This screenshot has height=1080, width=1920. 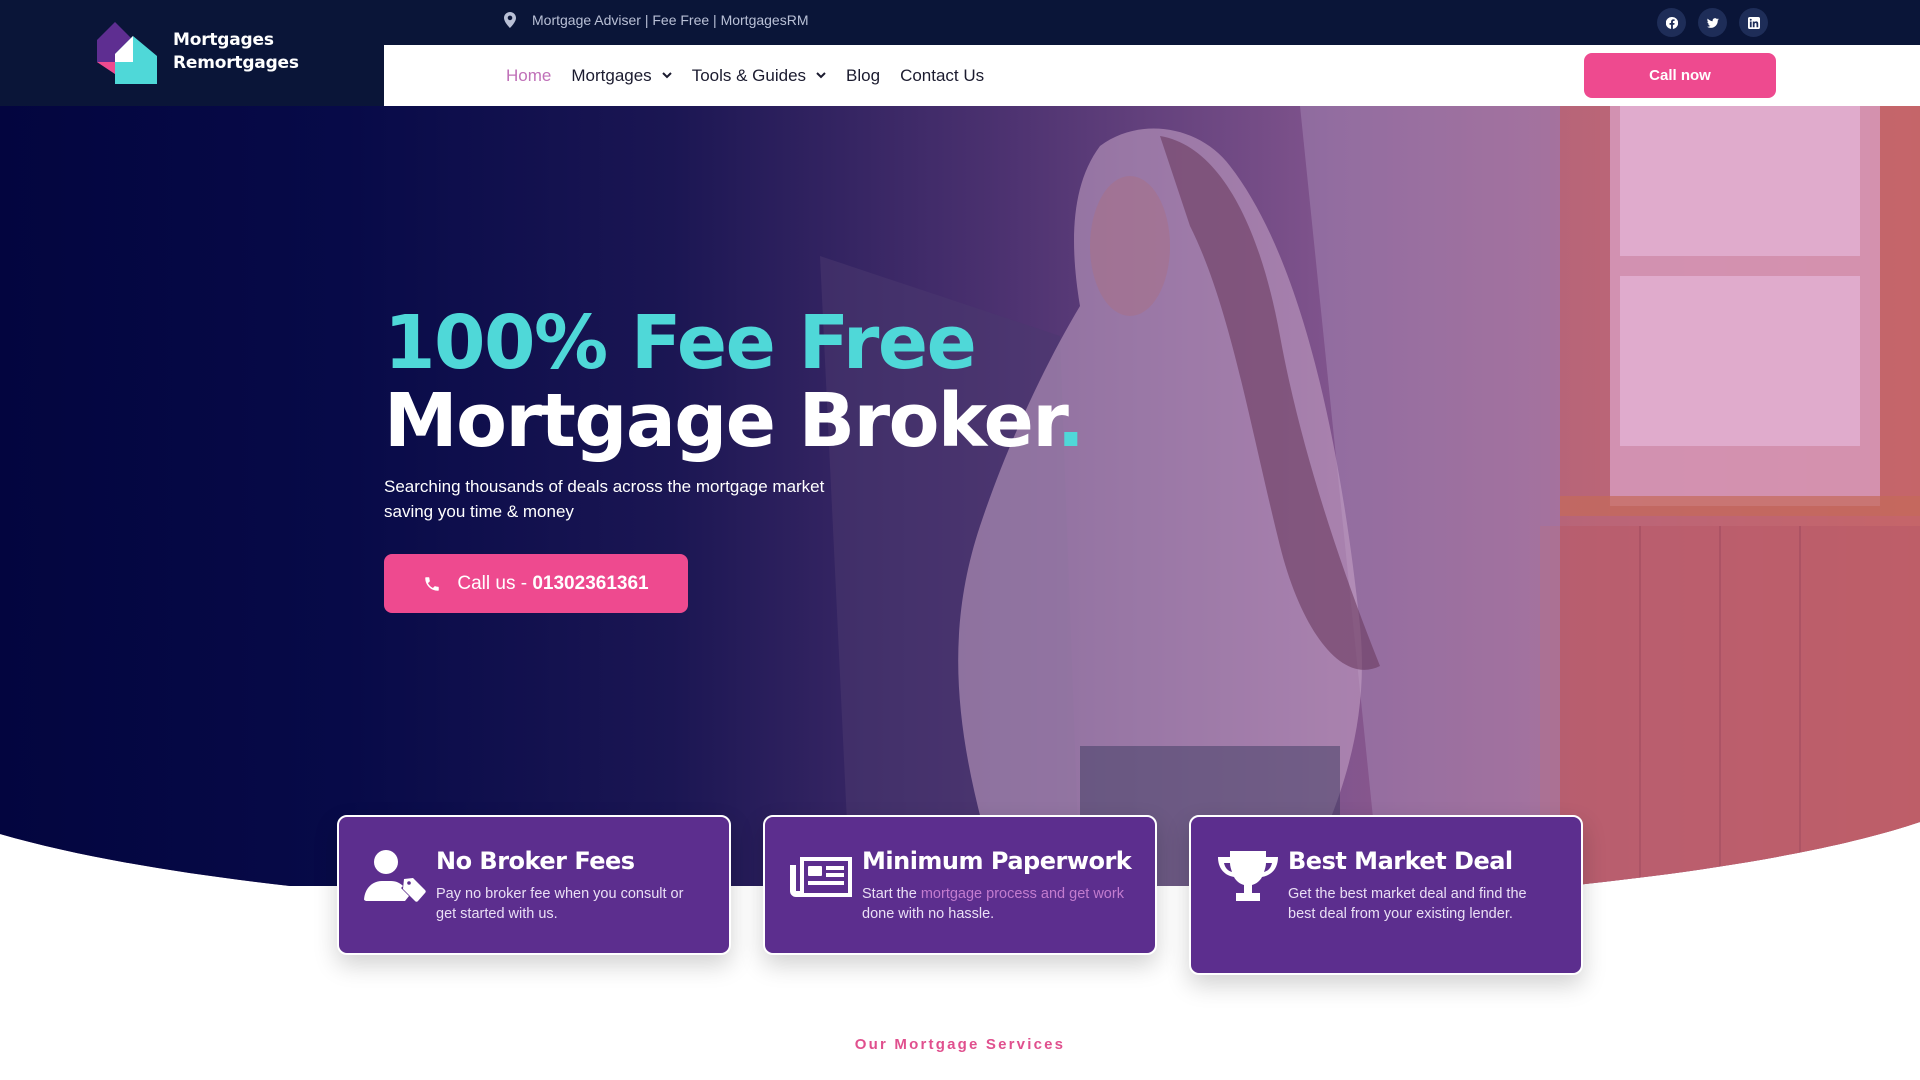 What do you see at coordinates (535, 861) in the screenshot?
I see `feature-title: No Broker Fees` at bounding box center [535, 861].